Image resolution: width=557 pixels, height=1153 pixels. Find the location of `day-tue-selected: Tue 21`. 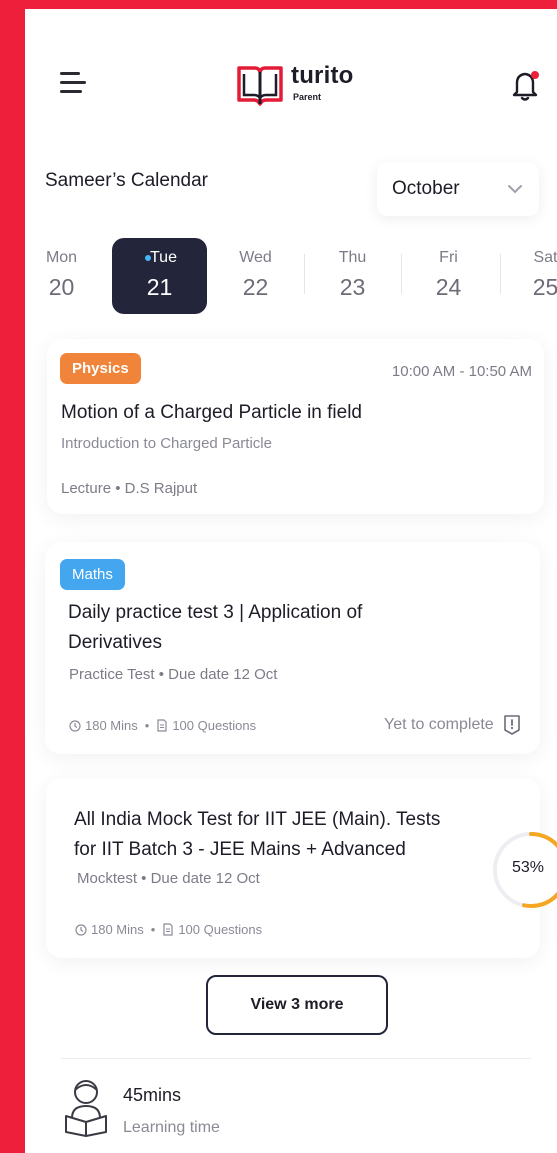

day-tue-selected: Tue 21 is located at coordinates (159, 276).